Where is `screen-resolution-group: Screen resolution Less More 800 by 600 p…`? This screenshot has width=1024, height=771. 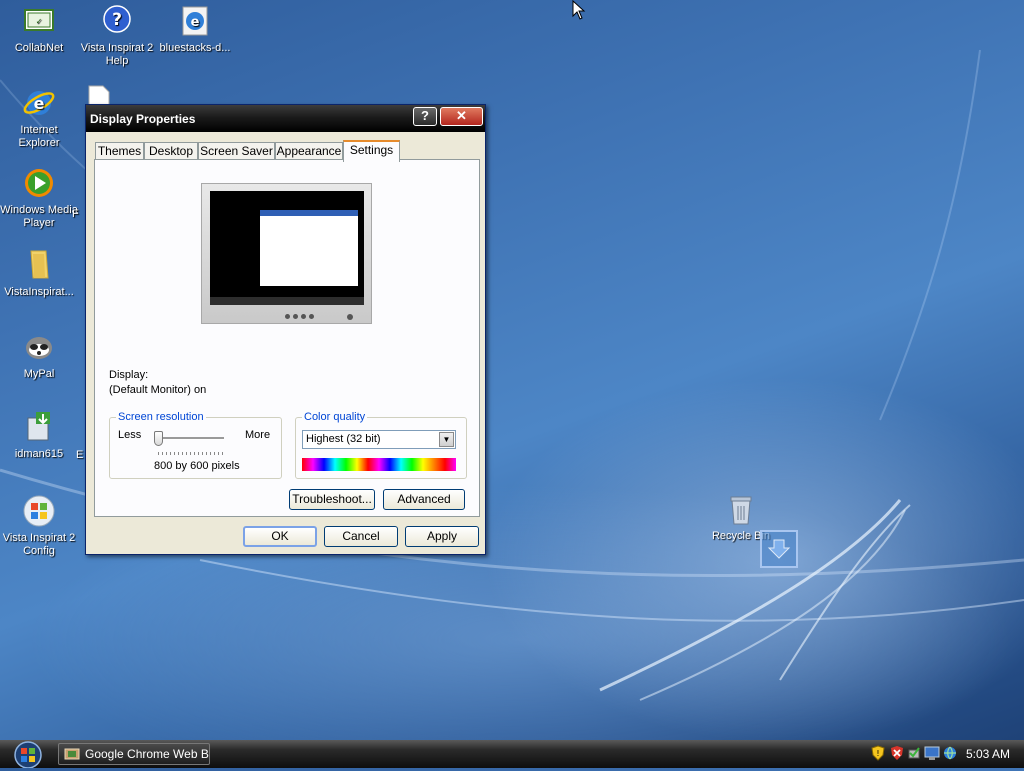 screen-resolution-group: Screen resolution Less More 800 by 600 p… is located at coordinates (195, 445).